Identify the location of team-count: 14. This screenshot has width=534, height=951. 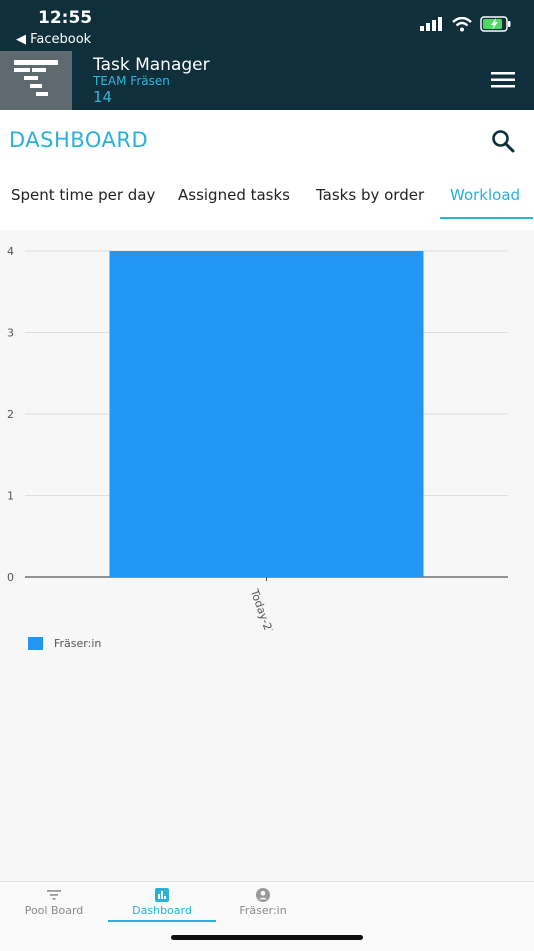
(103, 97).